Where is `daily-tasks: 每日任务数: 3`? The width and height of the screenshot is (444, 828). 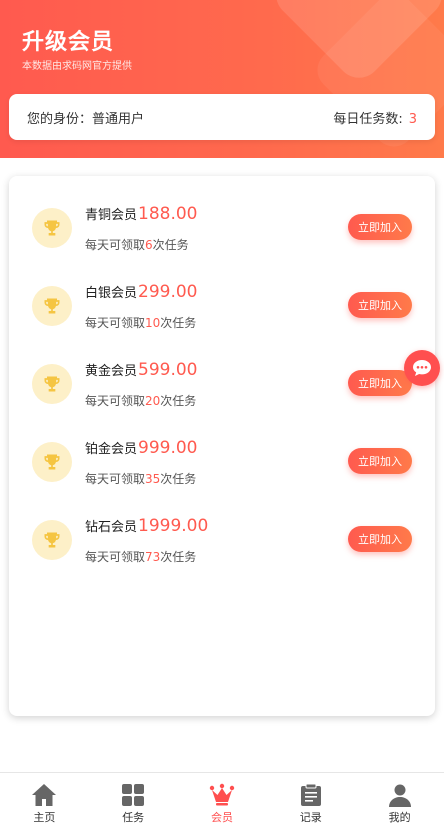 daily-tasks: 每日任务数: 3 is located at coordinates (375, 117).